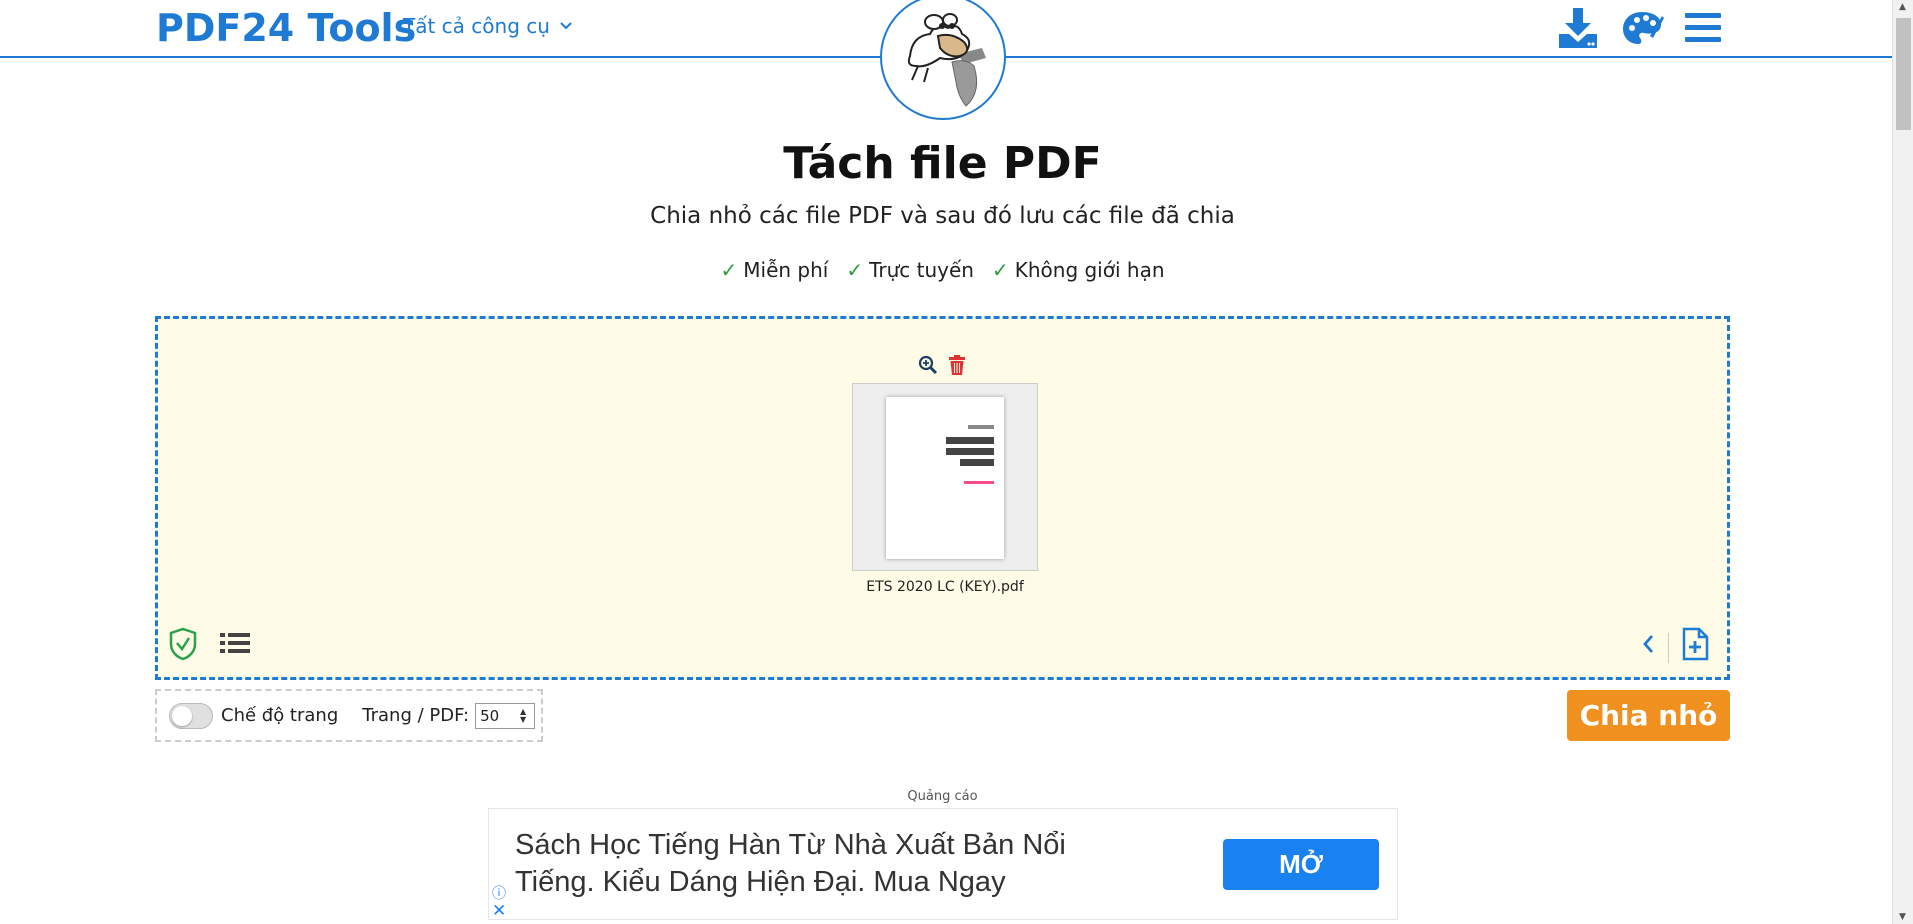 The height and width of the screenshot is (924, 1913). Describe the element at coordinates (1578, 28) in the screenshot. I see `download-icon` at that location.